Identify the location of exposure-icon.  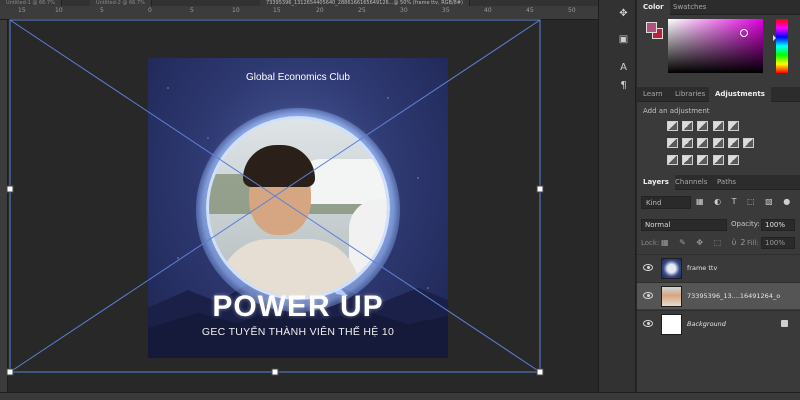
(718, 126).